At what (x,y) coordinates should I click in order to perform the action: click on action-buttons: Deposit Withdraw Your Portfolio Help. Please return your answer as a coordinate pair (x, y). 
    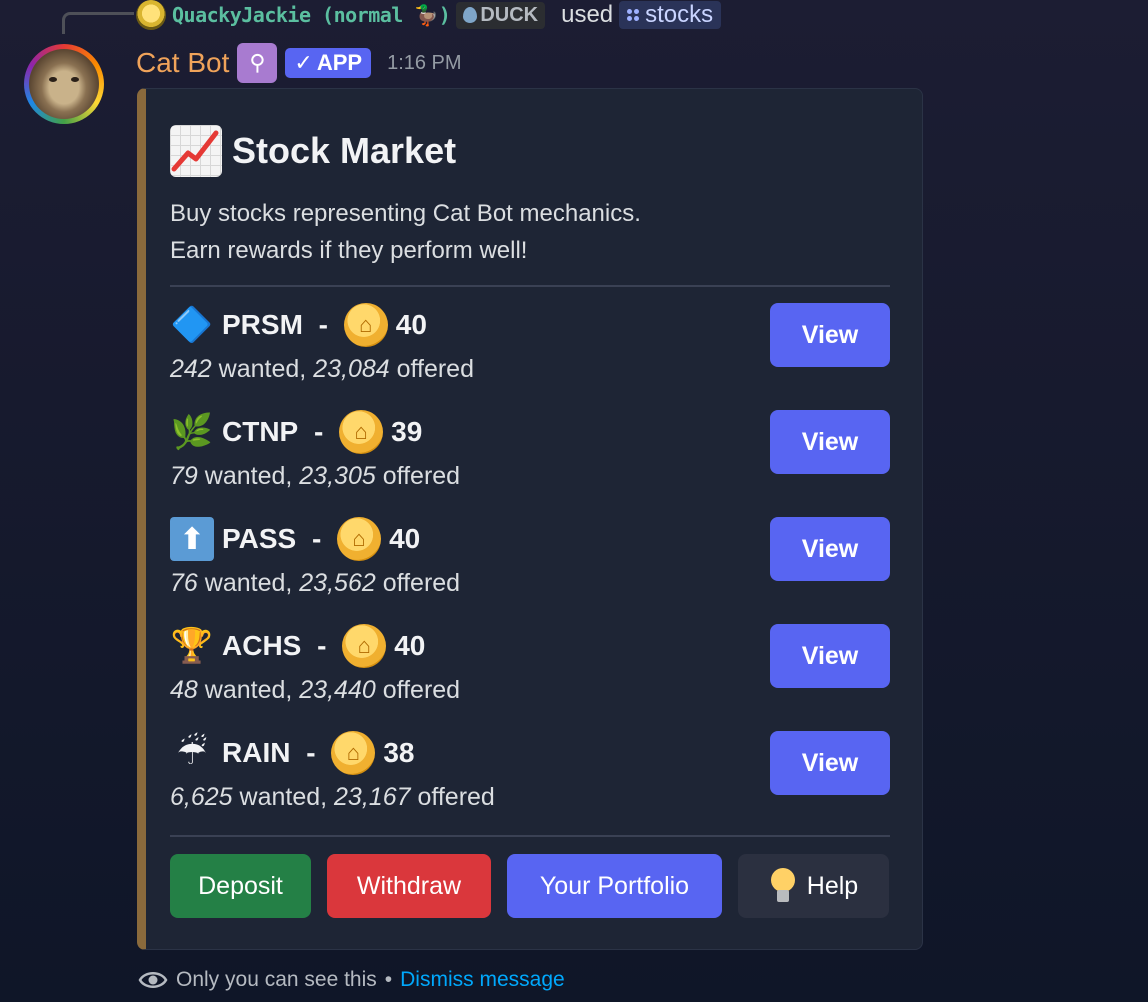
    Looking at the image, I should click on (529, 886).